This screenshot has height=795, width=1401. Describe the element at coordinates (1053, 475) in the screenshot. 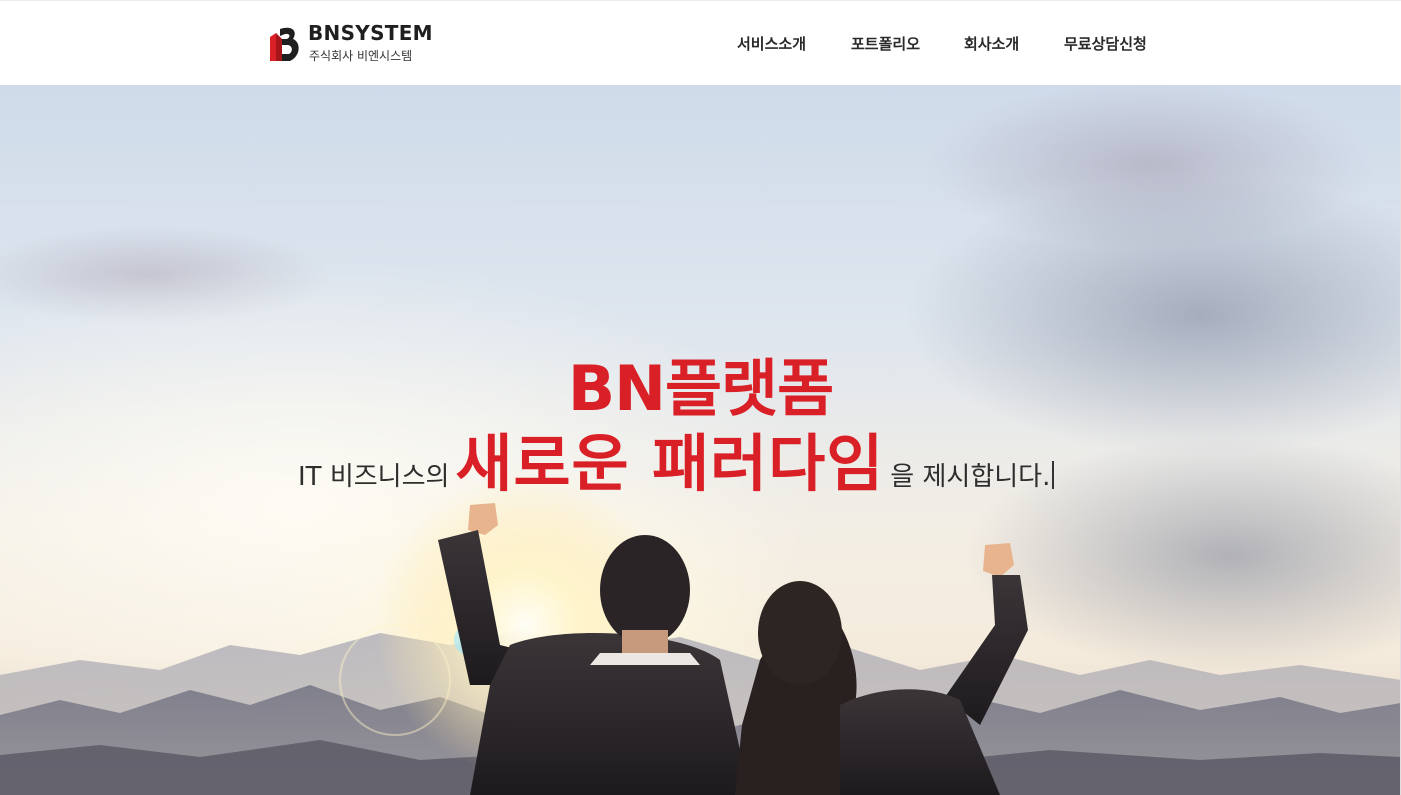

I see `typing-cursor` at that location.